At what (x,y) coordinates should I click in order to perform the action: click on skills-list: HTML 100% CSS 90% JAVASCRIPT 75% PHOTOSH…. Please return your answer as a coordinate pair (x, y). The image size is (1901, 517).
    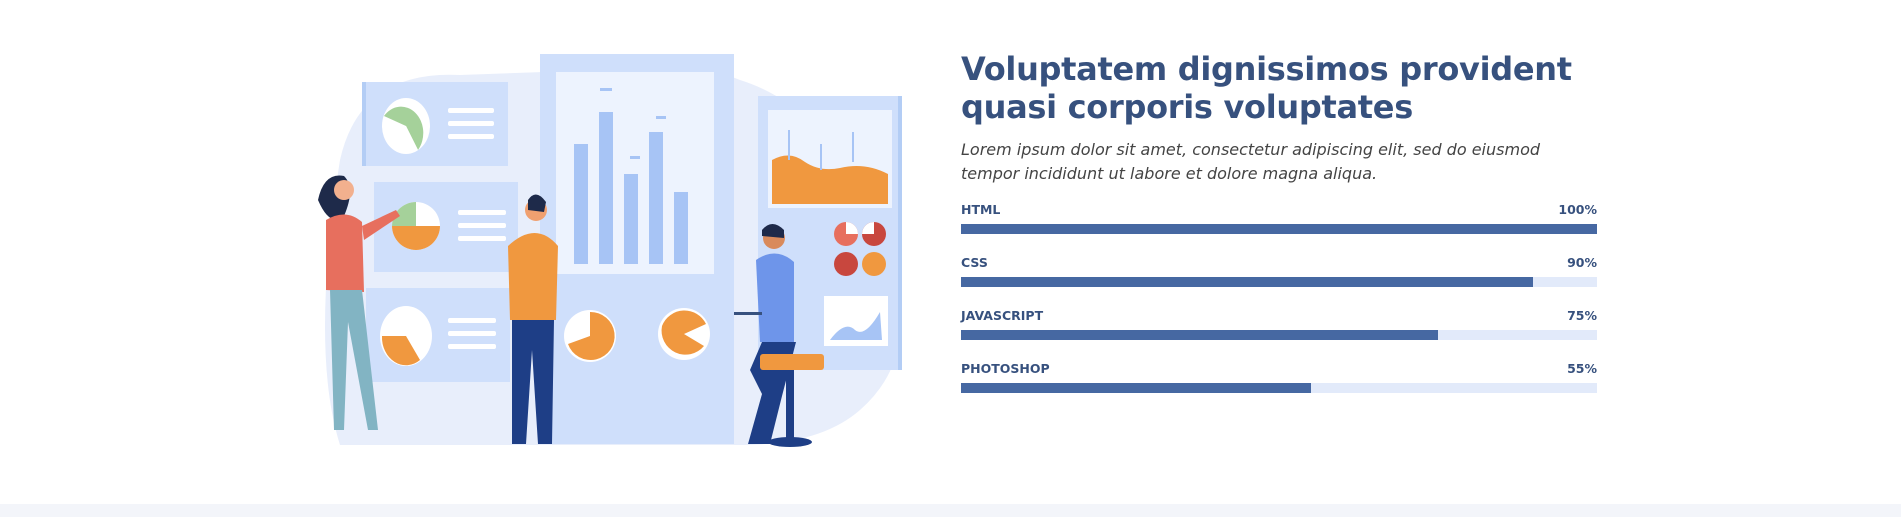
    Looking at the image, I should click on (1279, 297).